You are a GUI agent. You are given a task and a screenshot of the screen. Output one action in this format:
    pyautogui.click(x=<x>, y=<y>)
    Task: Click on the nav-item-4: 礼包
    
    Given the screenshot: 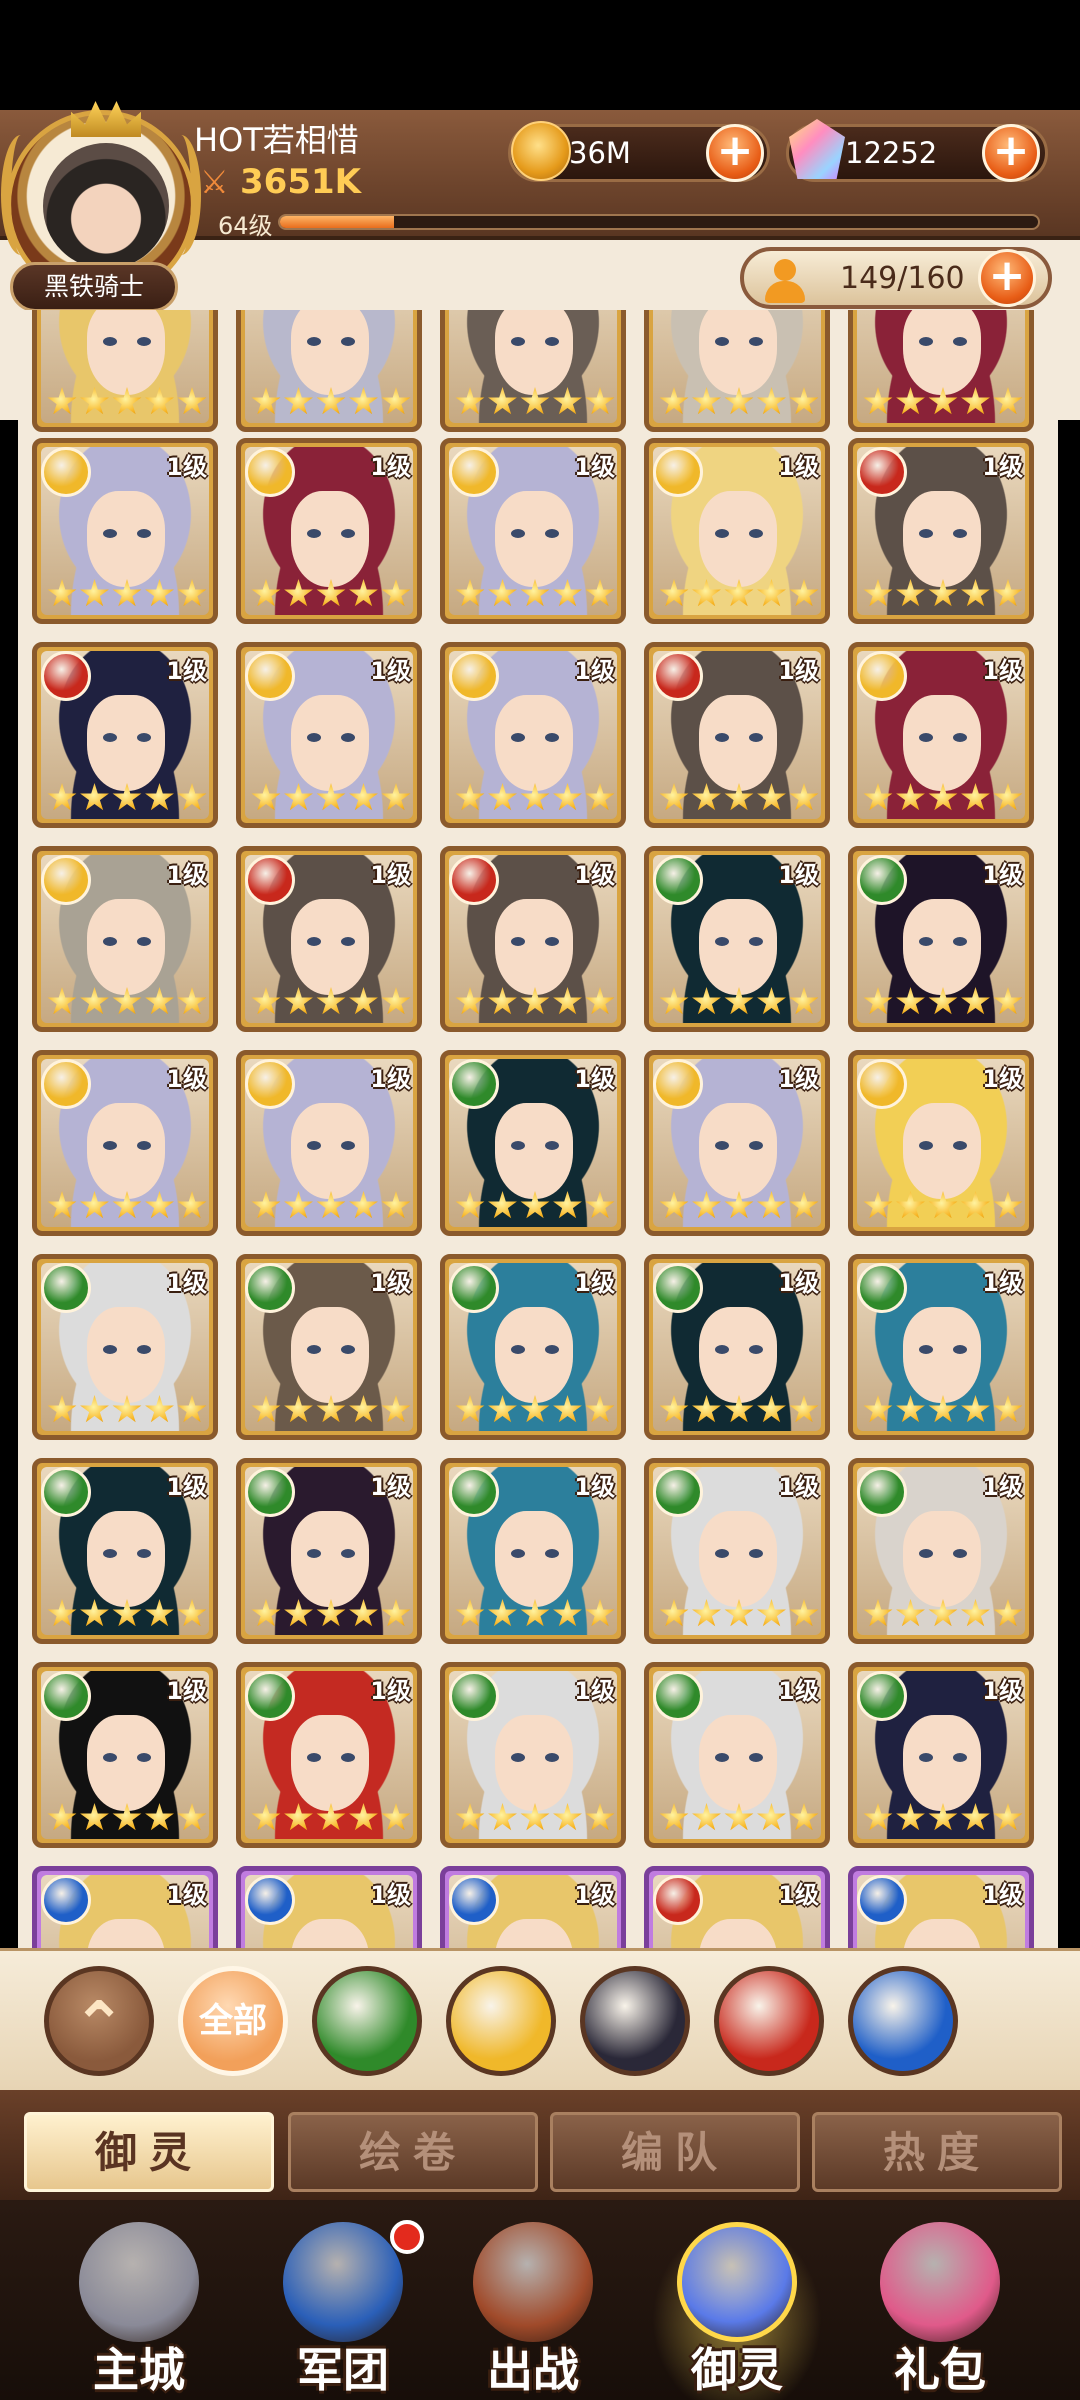 What is the action you would take?
    pyautogui.click(x=940, y=2311)
    